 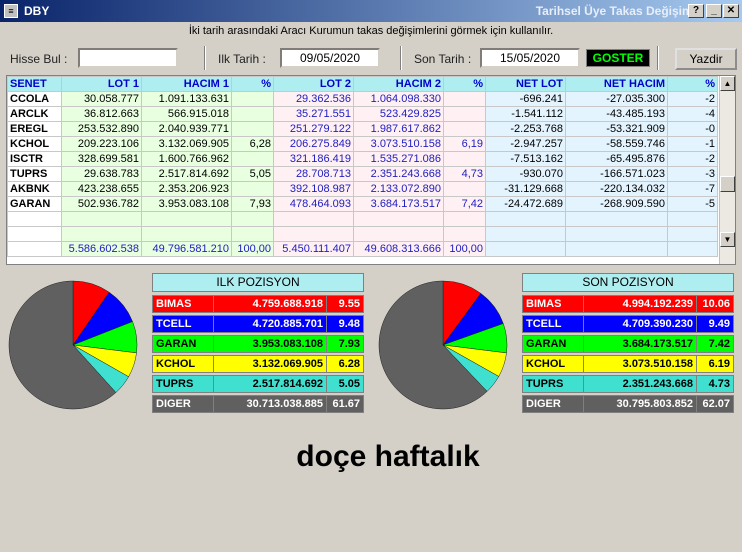 What do you see at coordinates (186, 204) in the screenshot?
I see `table-cell: 3.953.083.108` at bounding box center [186, 204].